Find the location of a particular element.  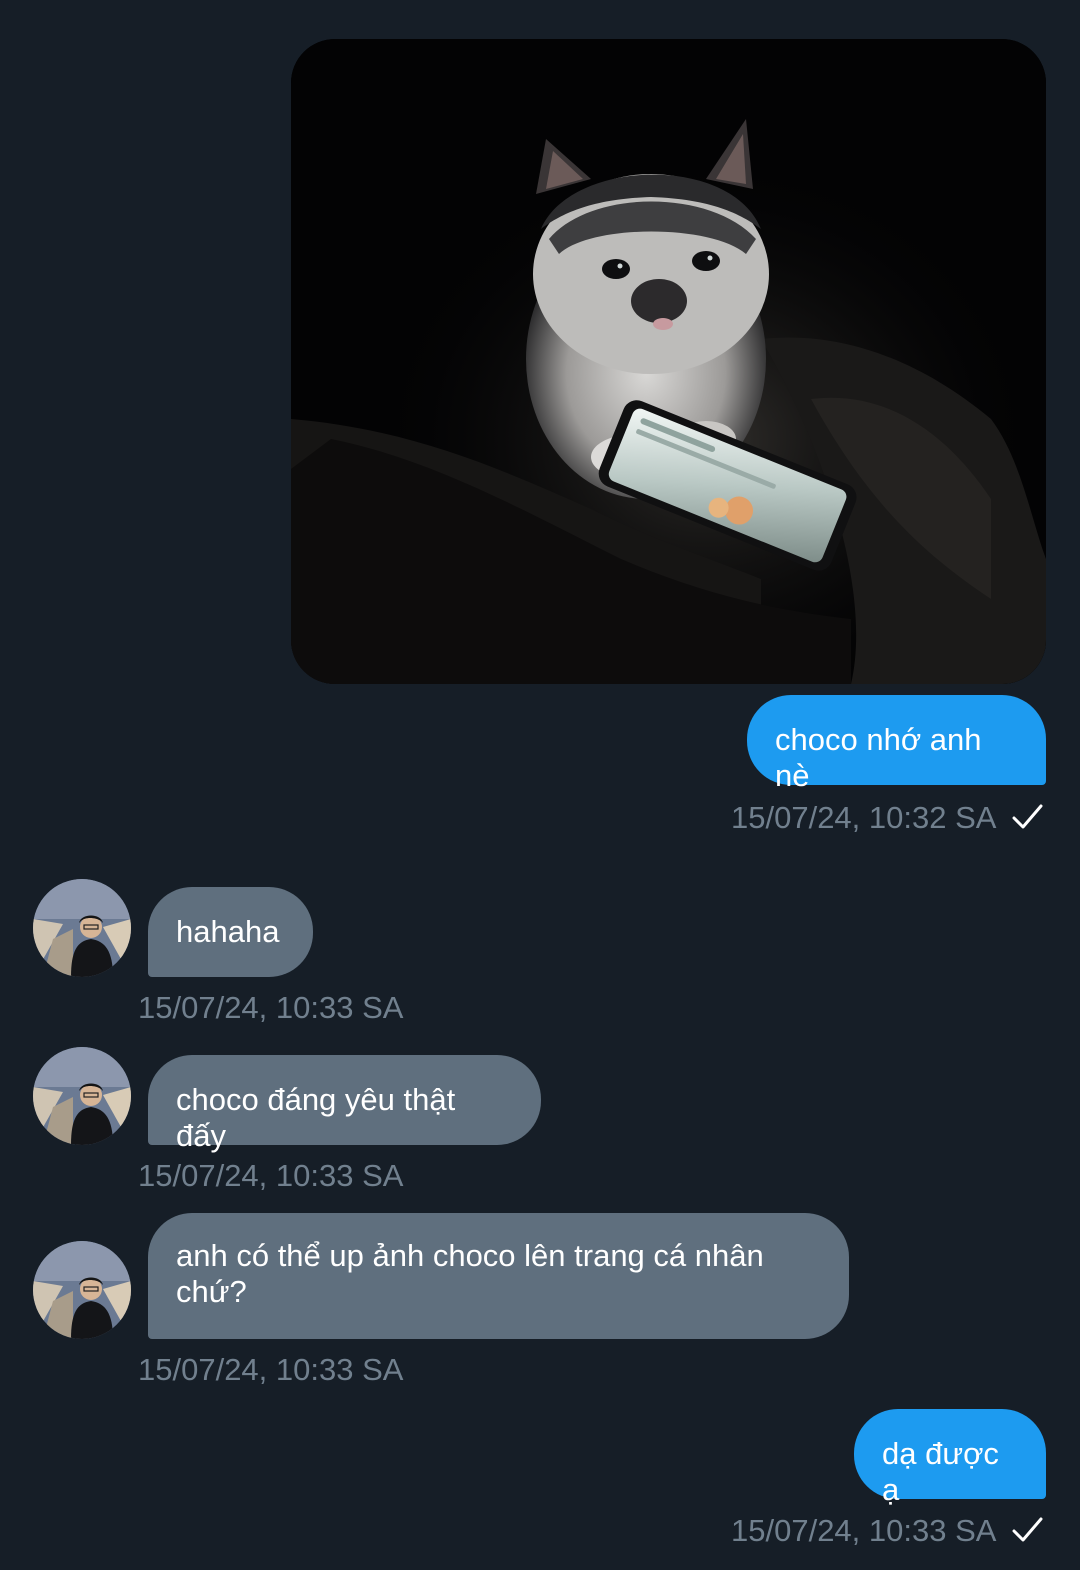

incoming-message-bubble: hahaha is located at coordinates (230, 932).